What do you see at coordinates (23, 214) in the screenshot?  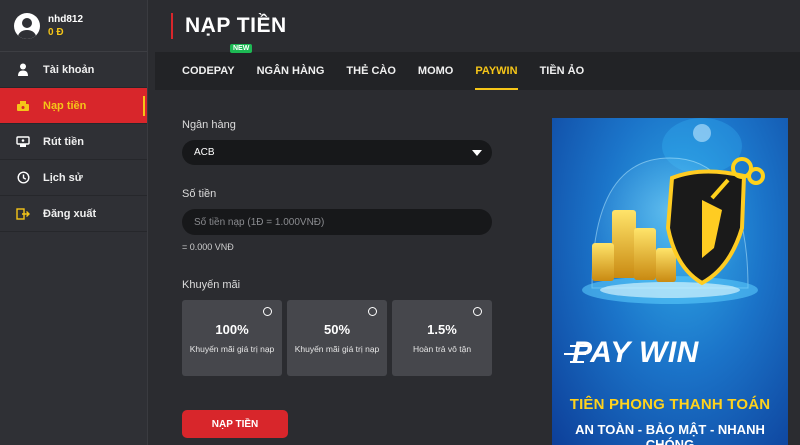 I see `logout-icon` at bounding box center [23, 214].